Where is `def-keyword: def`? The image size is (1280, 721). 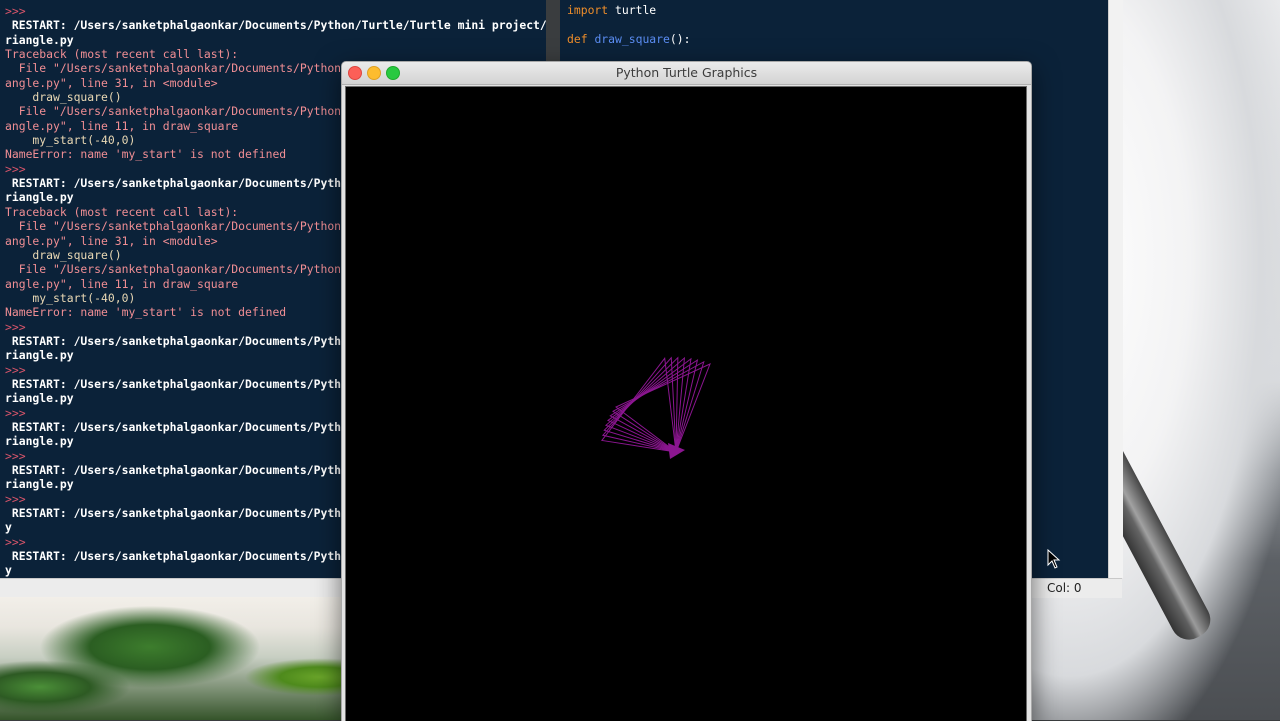
def-keyword: def is located at coordinates (577, 38).